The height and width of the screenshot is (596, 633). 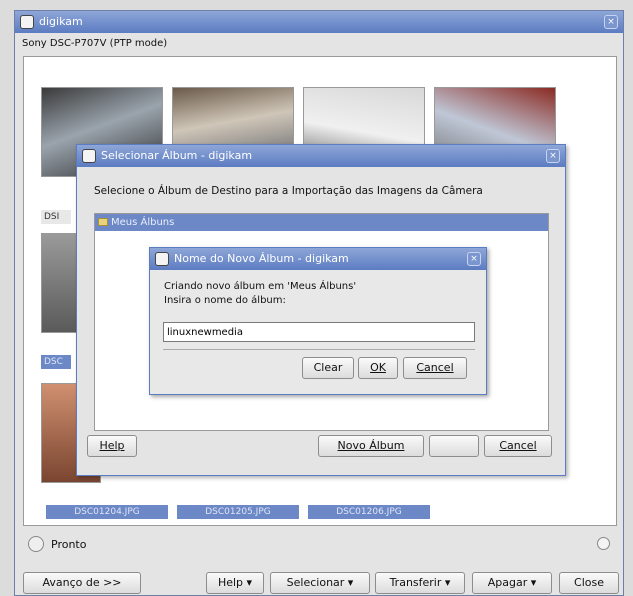 What do you see at coordinates (319, 332) in the screenshot?
I see `album-name-input` at bounding box center [319, 332].